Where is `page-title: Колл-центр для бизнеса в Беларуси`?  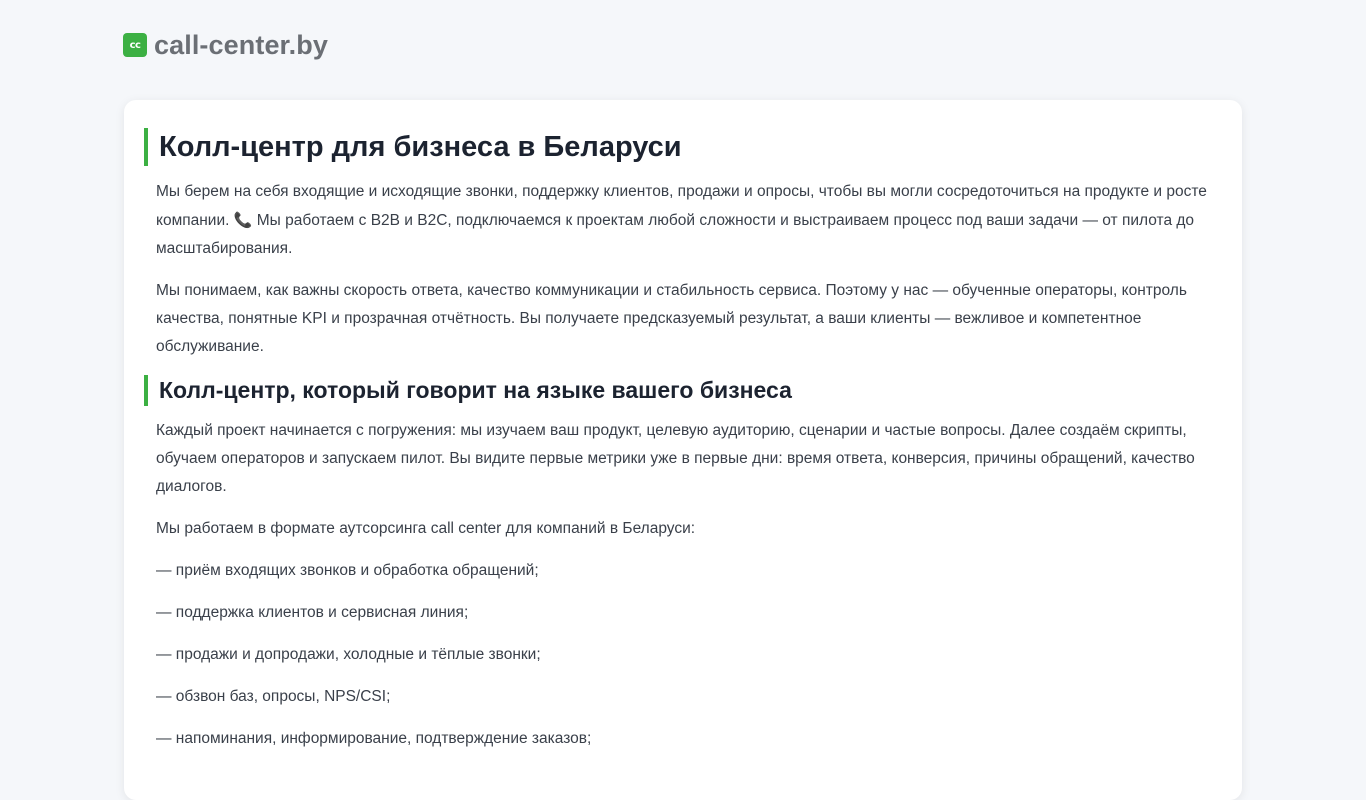
page-title: Колл-центр для бизнеса в Беларуси is located at coordinates (677, 147).